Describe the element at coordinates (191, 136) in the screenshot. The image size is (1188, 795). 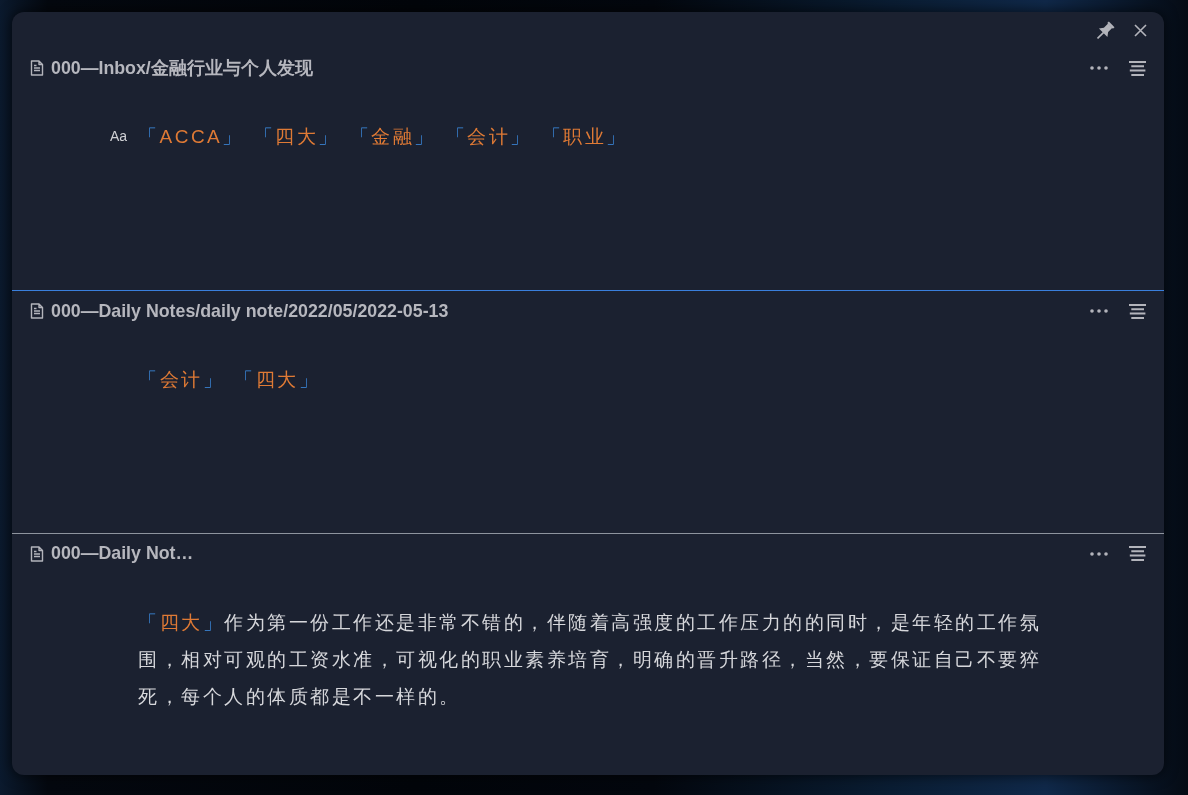
I see `keyword-link: 「ACCA」` at that location.